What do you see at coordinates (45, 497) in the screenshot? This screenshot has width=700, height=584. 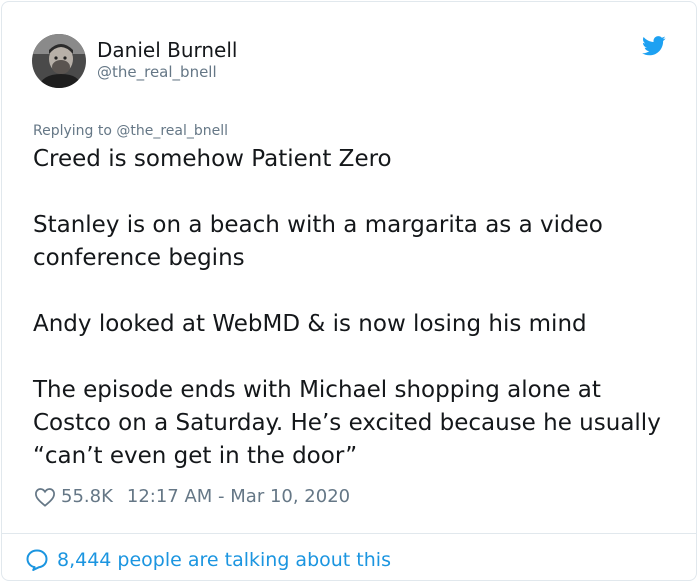 I see `heart-icon` at bounding box center [45, 497].